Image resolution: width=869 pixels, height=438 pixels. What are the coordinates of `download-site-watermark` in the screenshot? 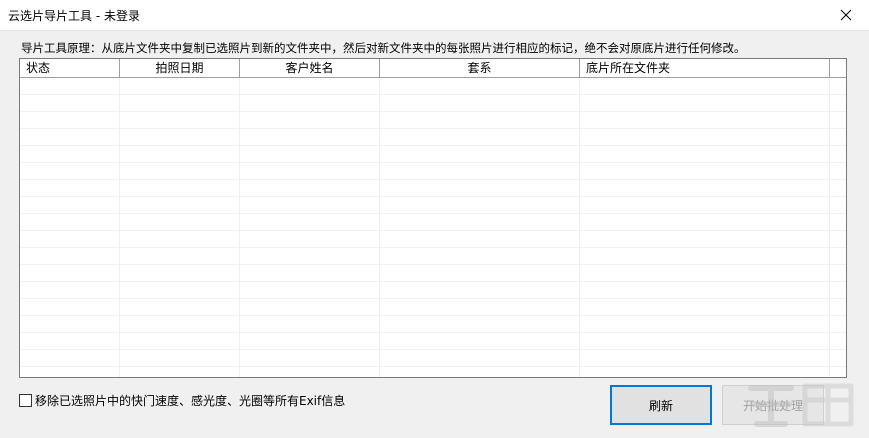 It's located at (801, 405).